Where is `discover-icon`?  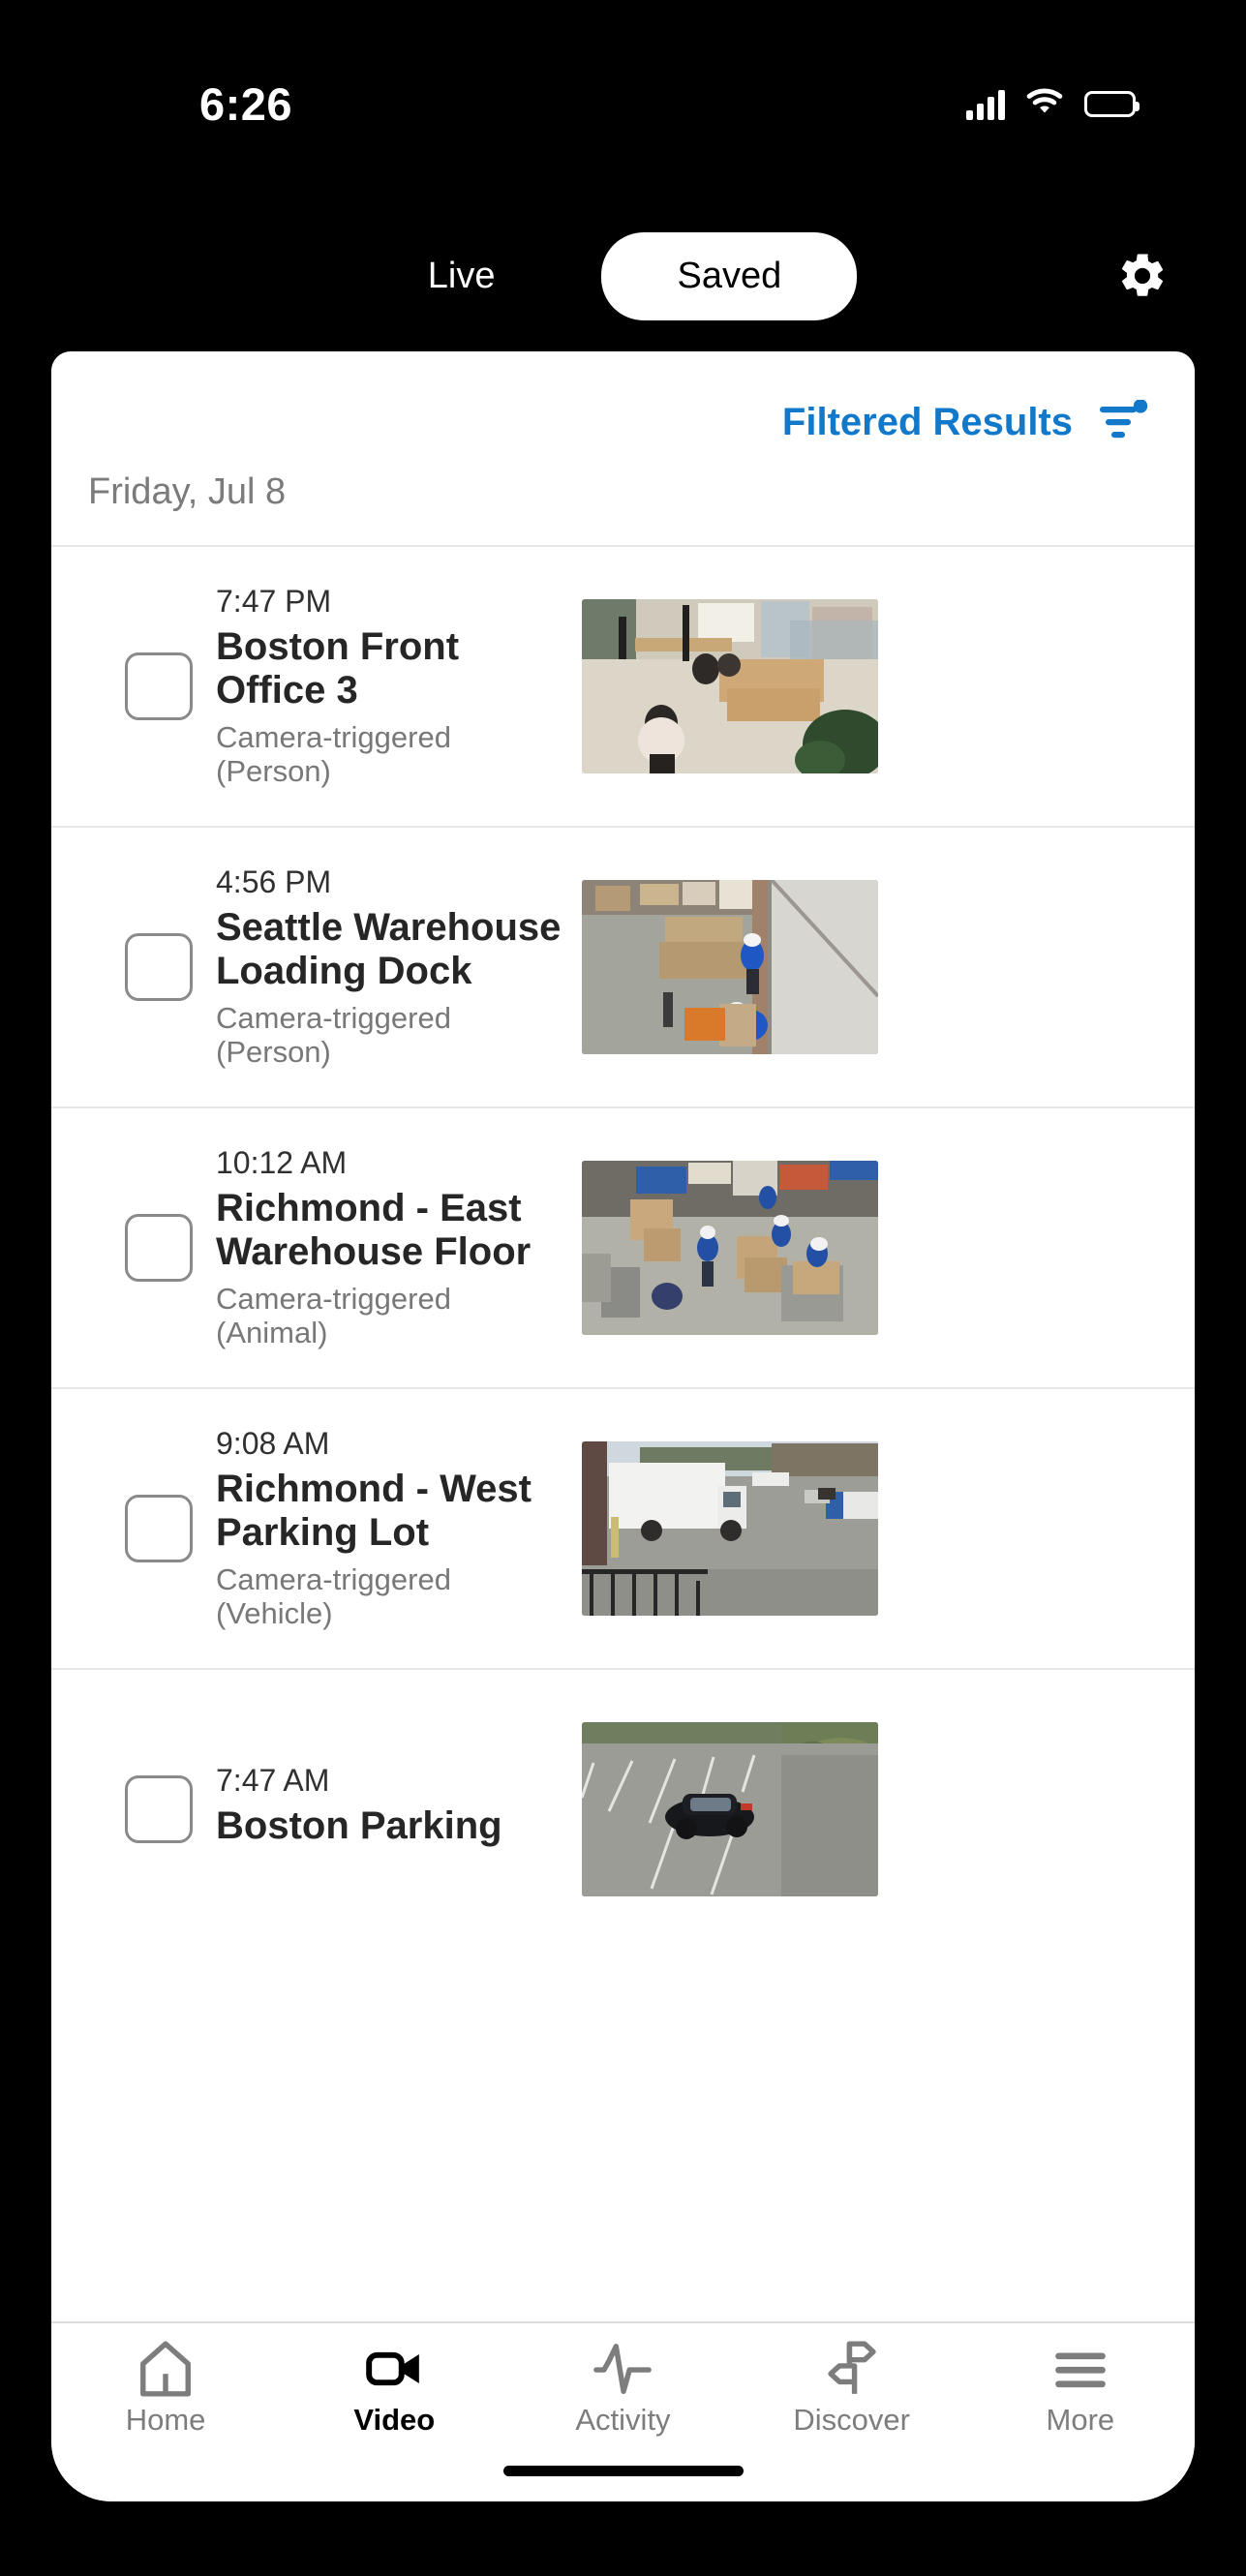 discover-icon is located at coordinates (852, 2366).